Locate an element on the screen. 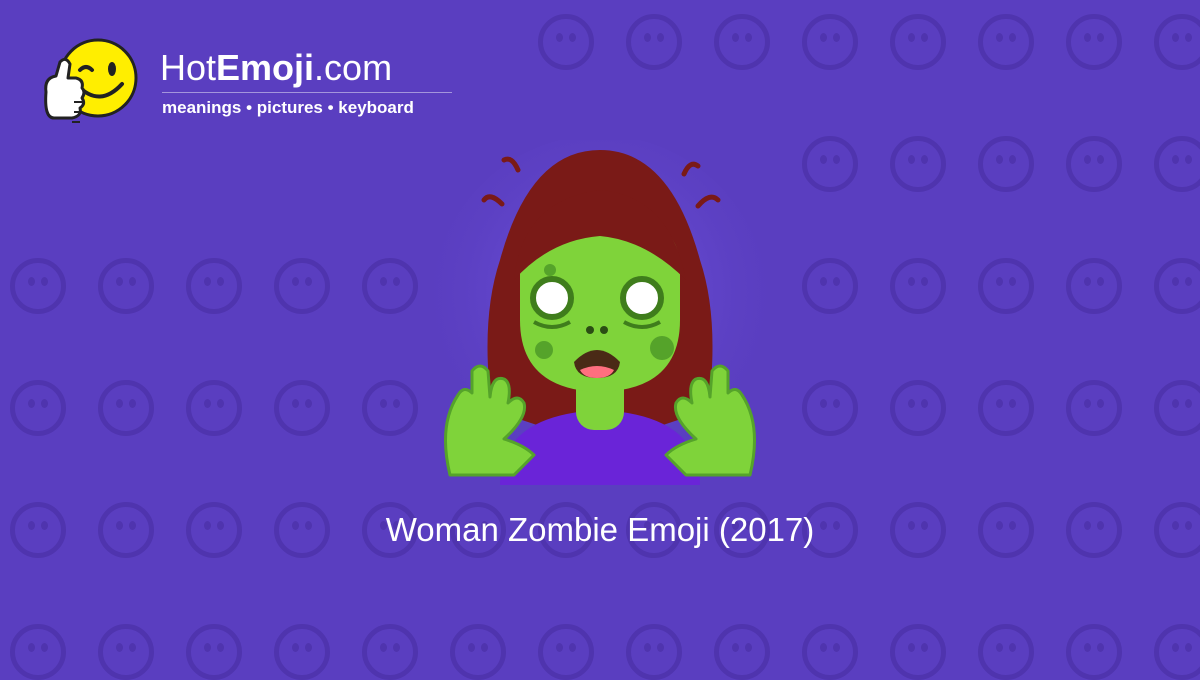 This screenshot has height=680, width=1200. site-name-suffix: .com is located at coordinates (353, 67).